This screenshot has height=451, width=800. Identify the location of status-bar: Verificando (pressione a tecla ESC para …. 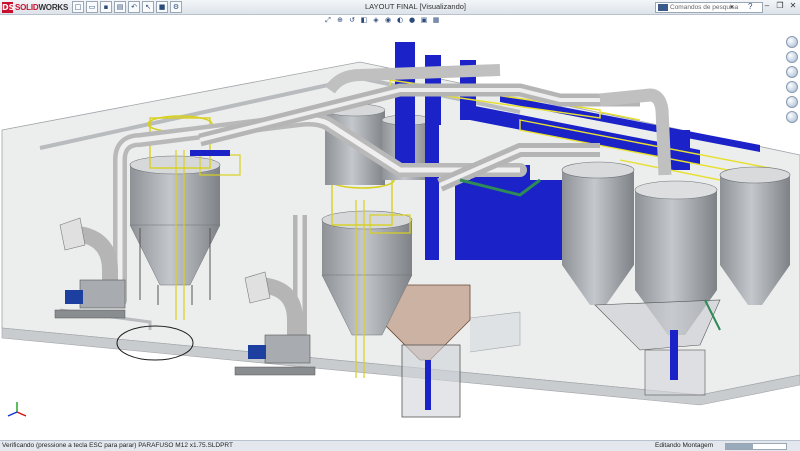
(400, 445).